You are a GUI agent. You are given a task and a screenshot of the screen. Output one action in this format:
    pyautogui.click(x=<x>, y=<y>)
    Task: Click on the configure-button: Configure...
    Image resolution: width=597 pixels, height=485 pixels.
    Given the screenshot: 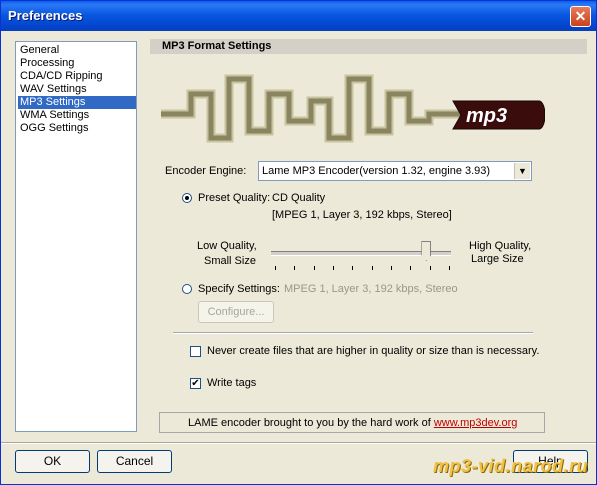 What is the action you would take?
    pyautogui.click(x=236, y=312)
    